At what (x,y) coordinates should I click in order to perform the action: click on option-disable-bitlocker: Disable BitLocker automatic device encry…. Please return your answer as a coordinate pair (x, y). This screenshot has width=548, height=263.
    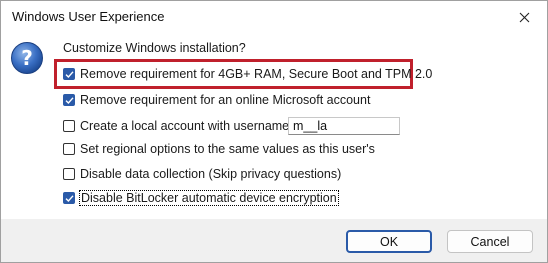
    Looking at the image, I should click on (201, 198).